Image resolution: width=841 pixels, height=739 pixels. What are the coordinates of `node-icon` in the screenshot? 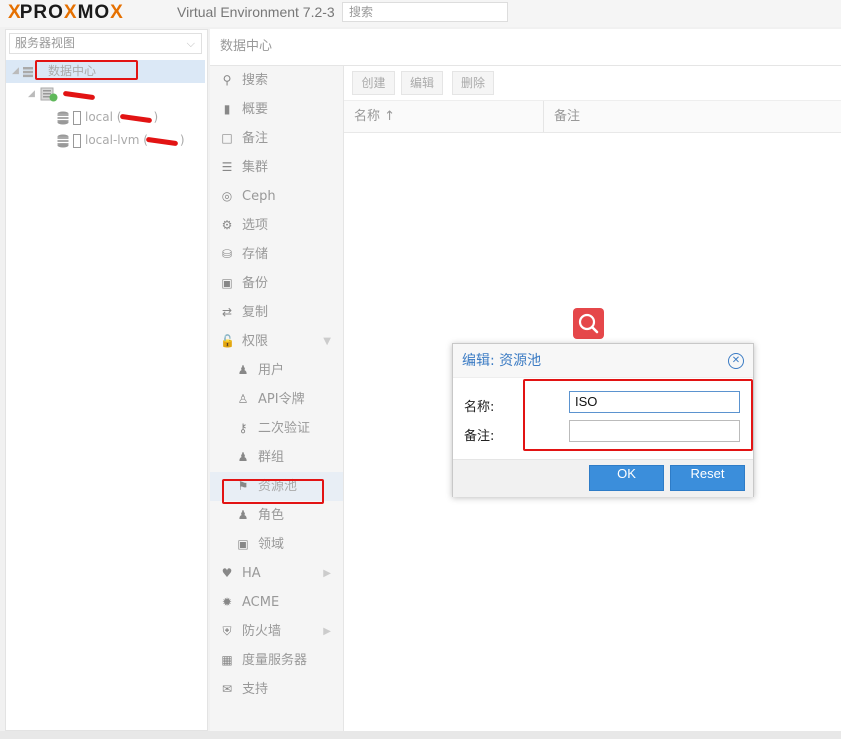 It's located at (49, 94).